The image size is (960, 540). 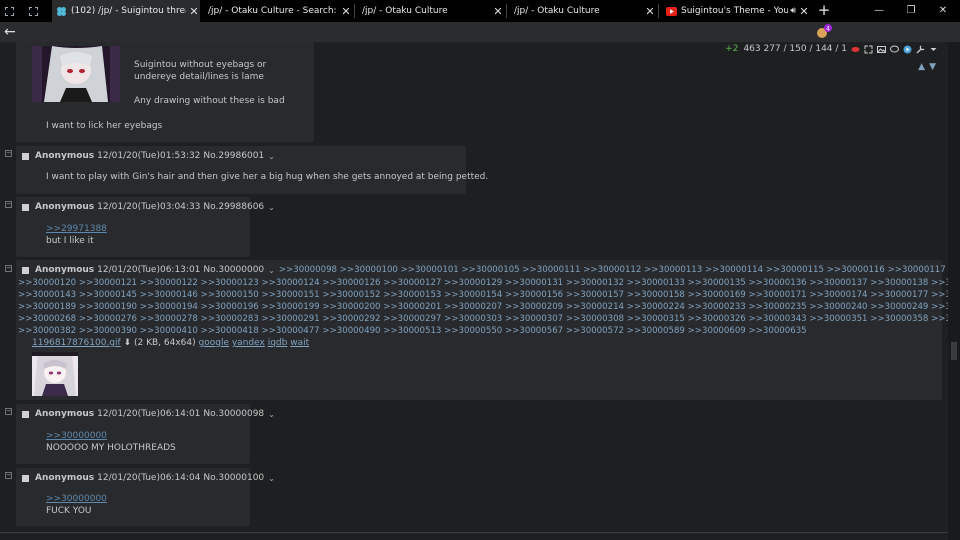 I want to click on tab-2: /jp/ - Otaku Culture ✕, so click(x=430, y=11).